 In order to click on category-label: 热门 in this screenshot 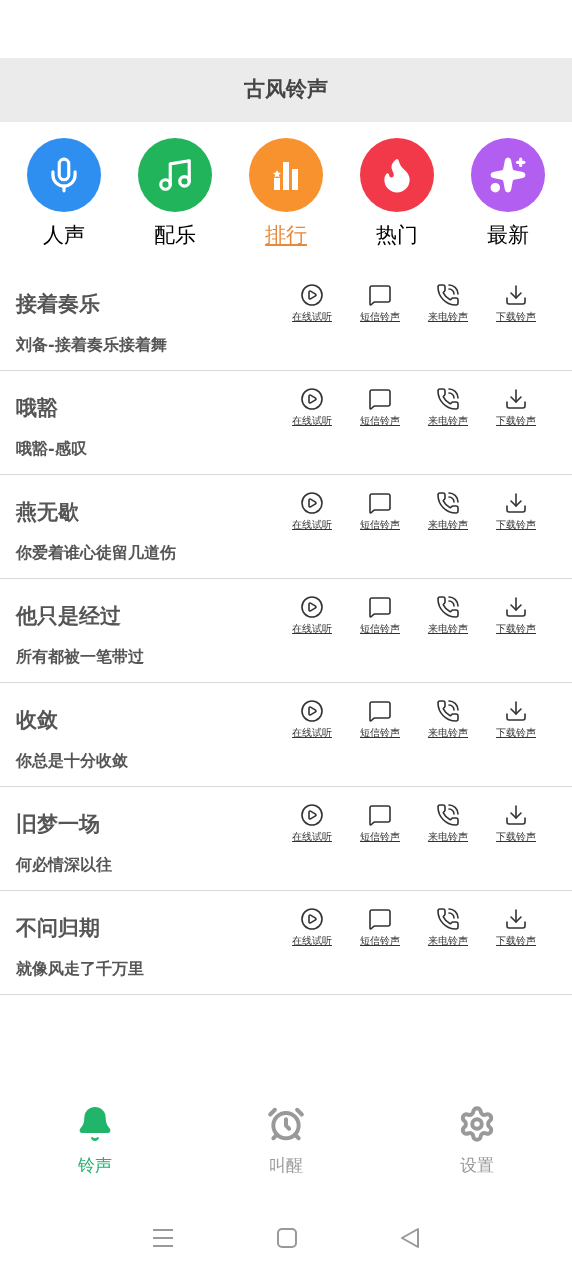, I will do `click(397, 236)`.